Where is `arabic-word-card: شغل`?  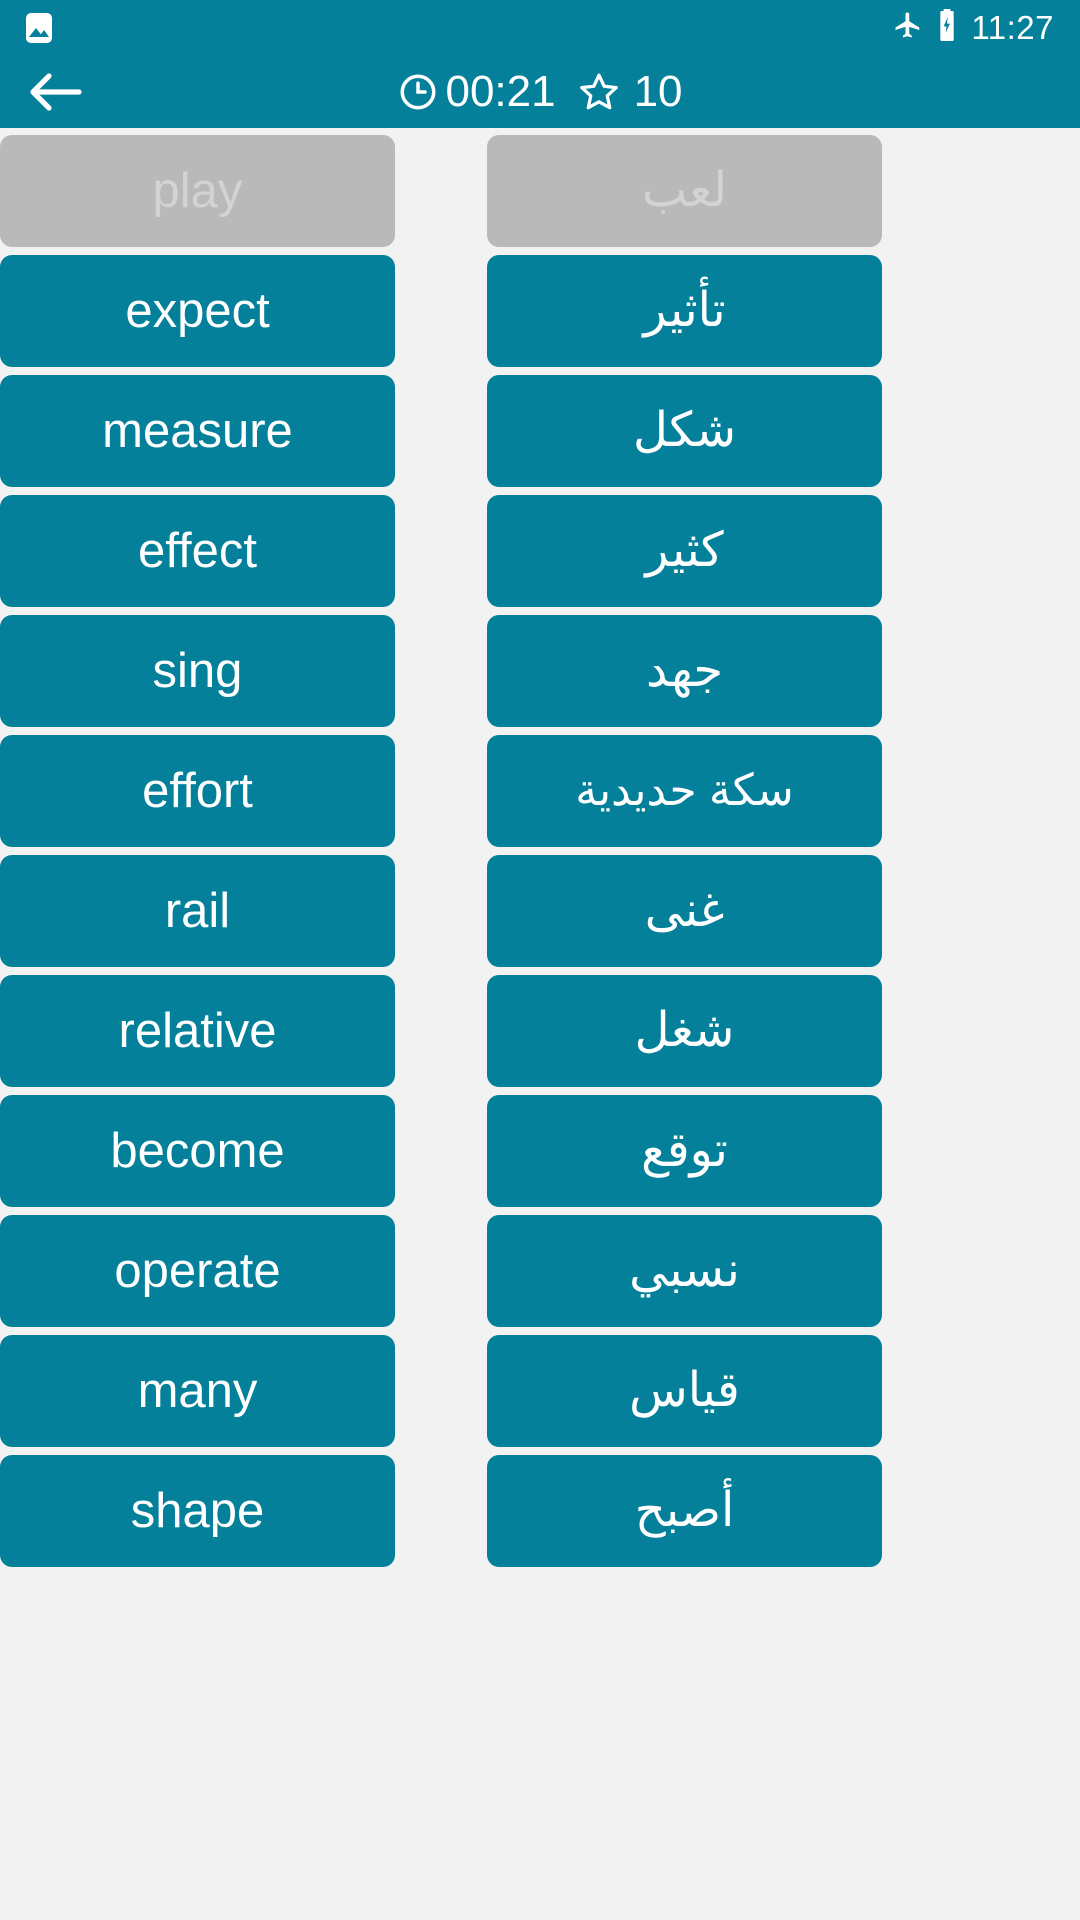 arabic-word-card: شغل is located at coordinates (684, 1031).